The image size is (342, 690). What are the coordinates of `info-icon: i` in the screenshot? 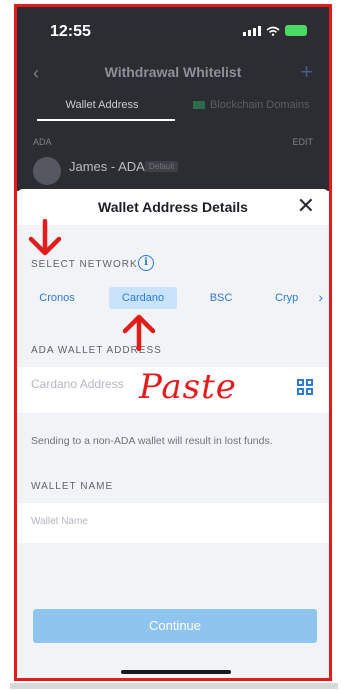 It's located at (146, 263).